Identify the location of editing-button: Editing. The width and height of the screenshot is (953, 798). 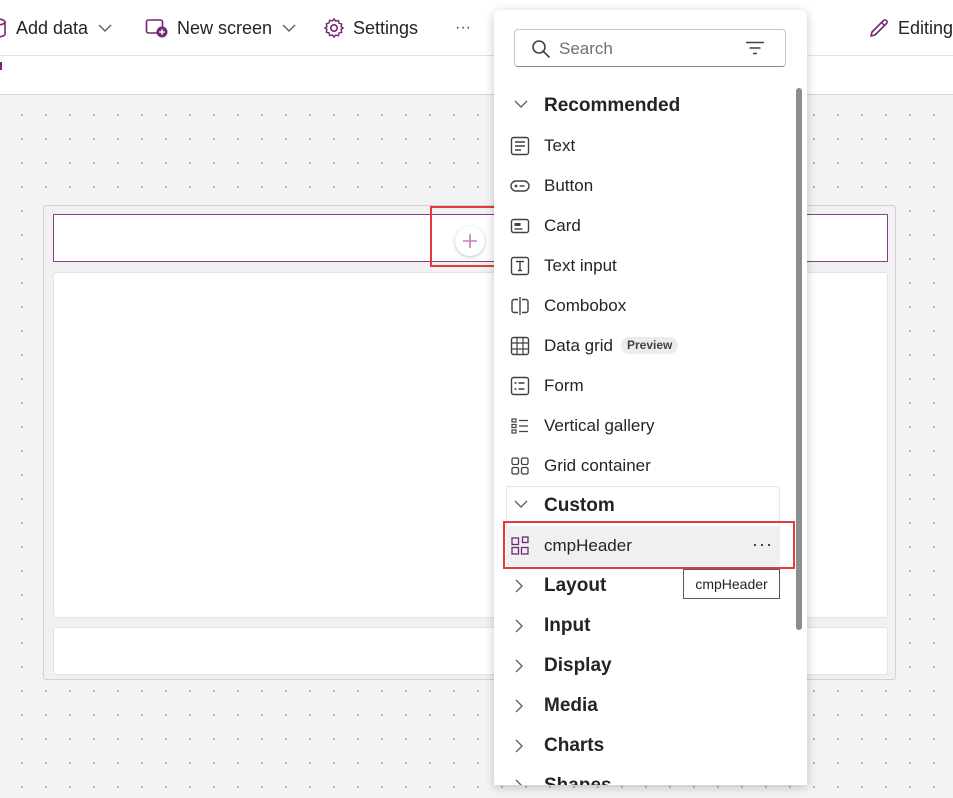
(910, 28).